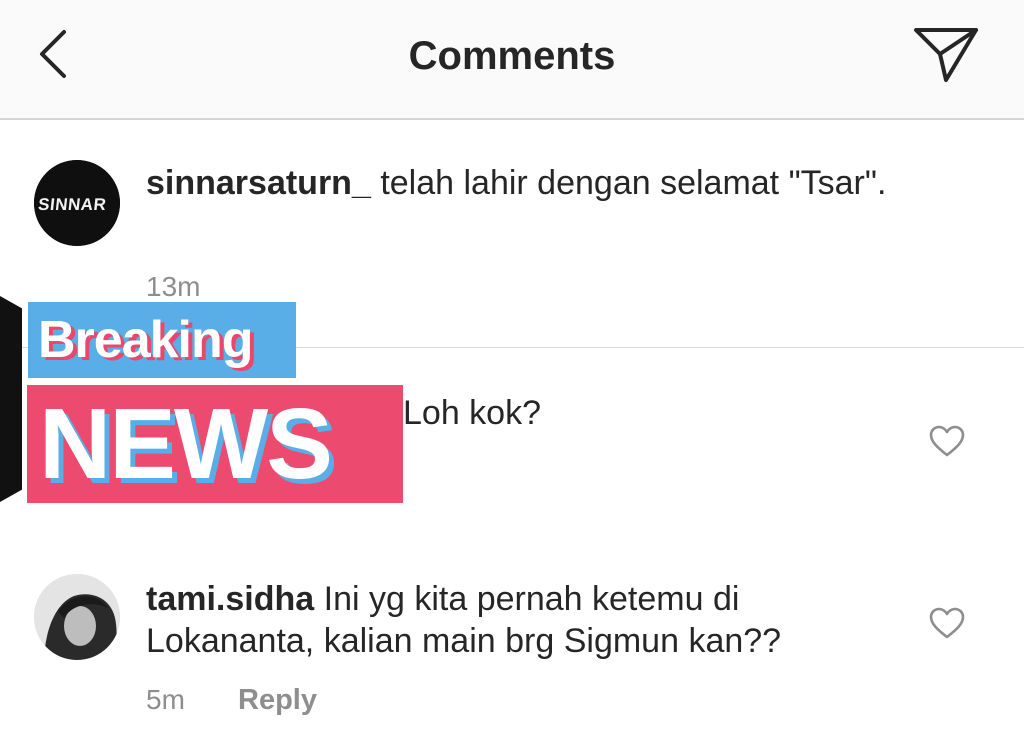 The width and height of the screenshot is (1024, 756). Describe the element at coordinates (277, 700) in the screenshot. I see `reply-button: Reply` at that location.